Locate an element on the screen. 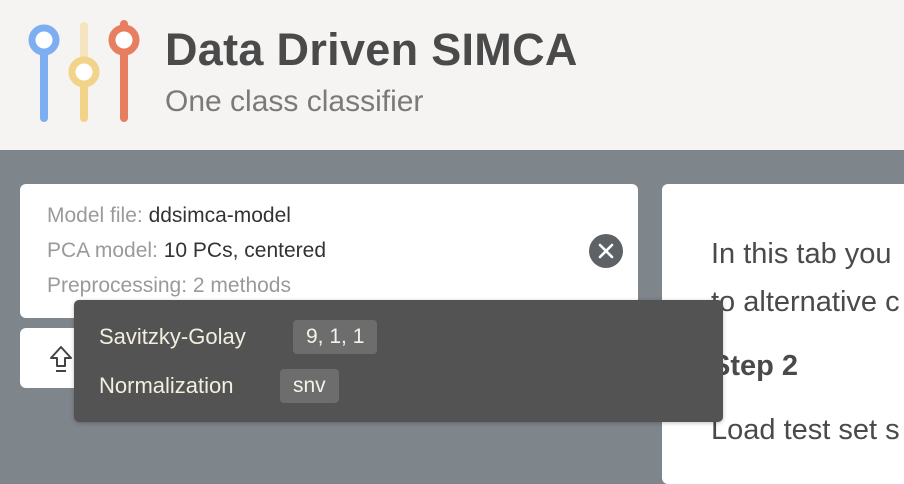  tooltip-method-params: snv is located at coordinates (309, 386).